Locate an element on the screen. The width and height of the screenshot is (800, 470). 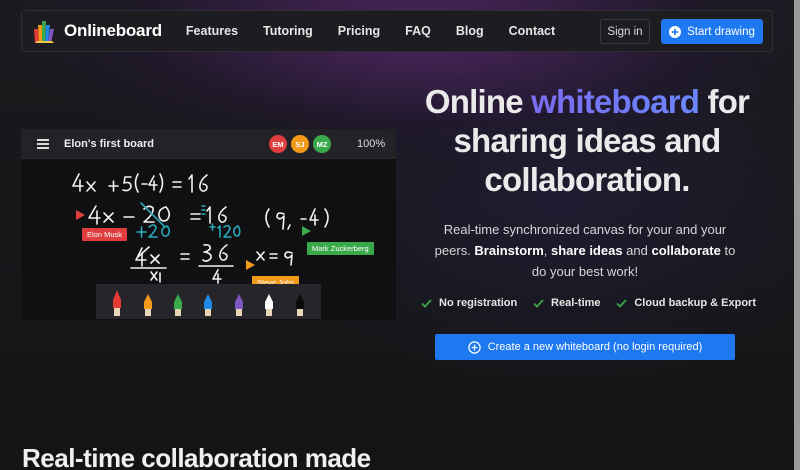
logo: Onlineboard is located at coordinates (97, 31).